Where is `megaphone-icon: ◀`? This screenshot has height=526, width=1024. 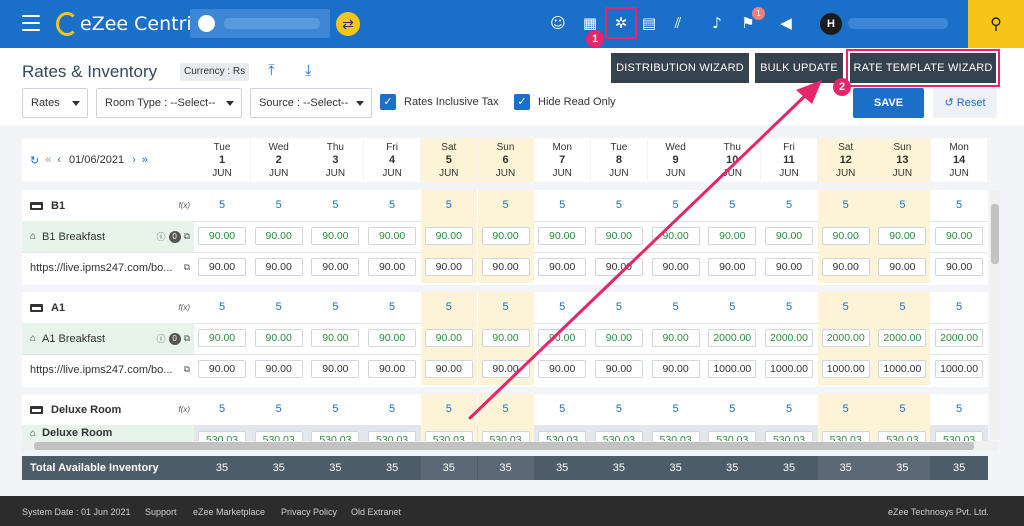 megaphone-icon: ◀ is located at coordinates (786, 23).